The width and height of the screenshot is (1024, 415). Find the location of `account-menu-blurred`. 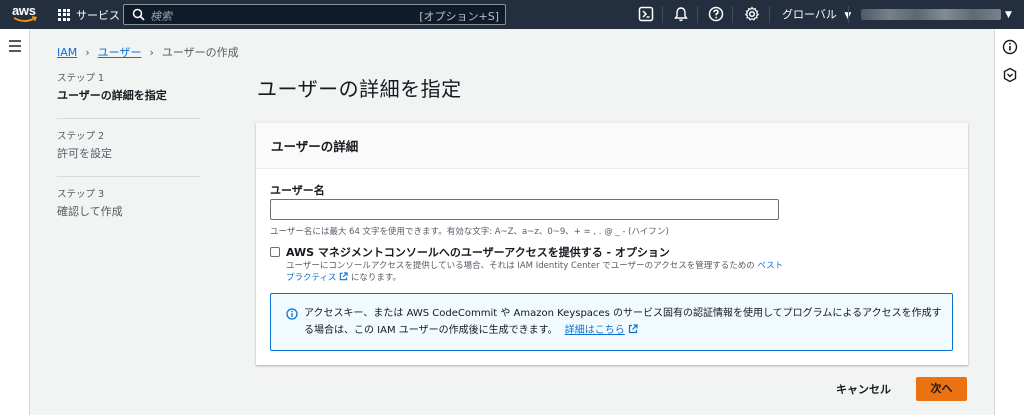

account-menu-blurred is located at coordinates (931, 14).